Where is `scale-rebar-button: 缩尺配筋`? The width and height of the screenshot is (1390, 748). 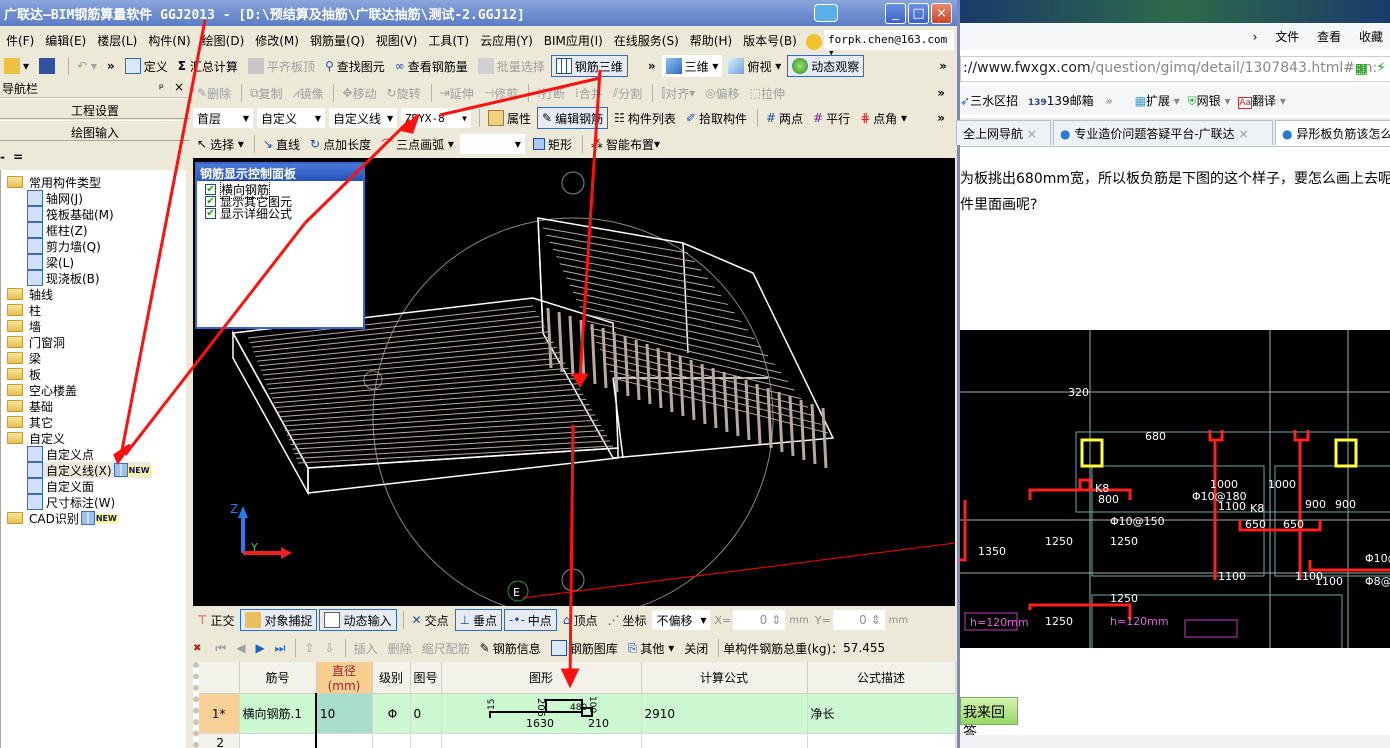
scale-rebar-button: 缩尺配筋 is located at coordinates (446, 648).